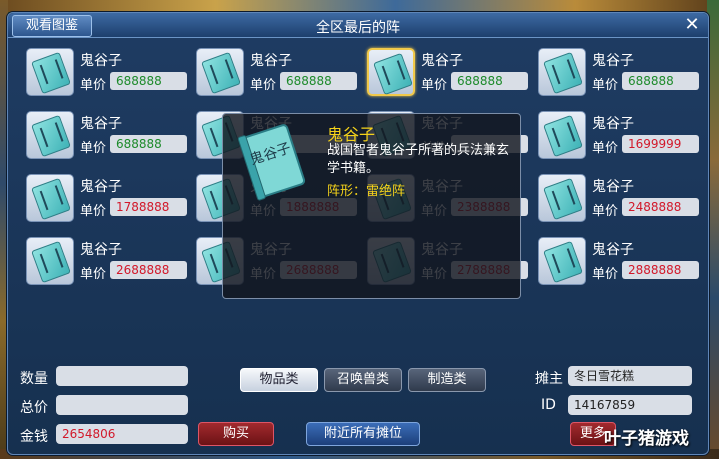 The width and height of the screenshot is (719, 459). Describe the element at coordinates (660, 270) in the screenshot. I see `item-price: 2888888` at that location.